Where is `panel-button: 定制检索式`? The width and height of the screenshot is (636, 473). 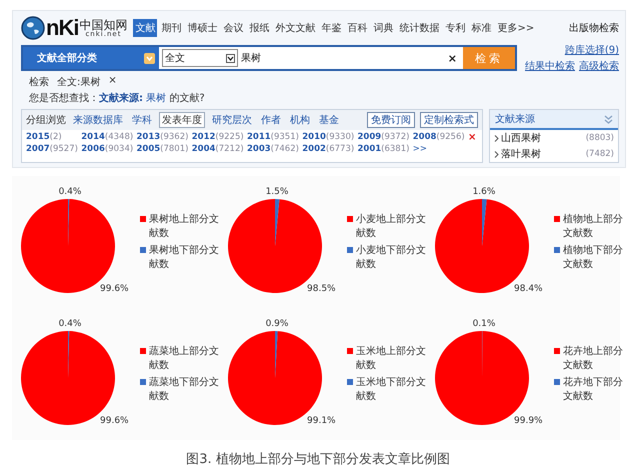 panel-button: 定制检索式 is located at coordinates (449, 120).